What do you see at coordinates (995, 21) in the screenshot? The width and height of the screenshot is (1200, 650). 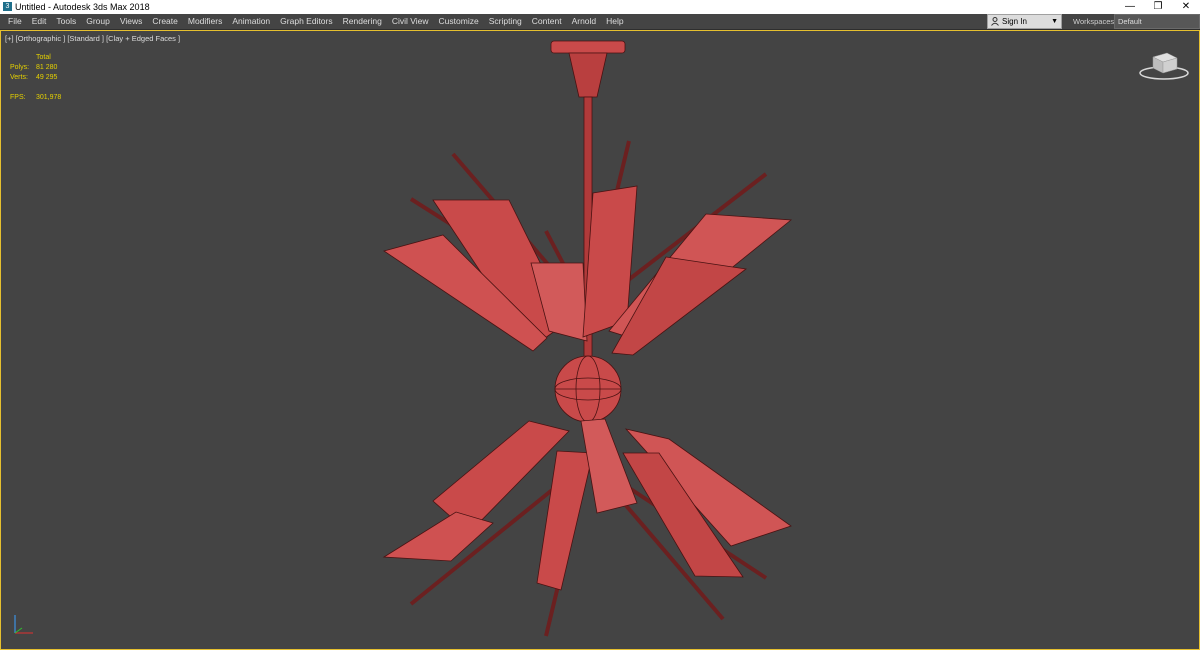 I see `user-icon` at bounding box center [995, 21].